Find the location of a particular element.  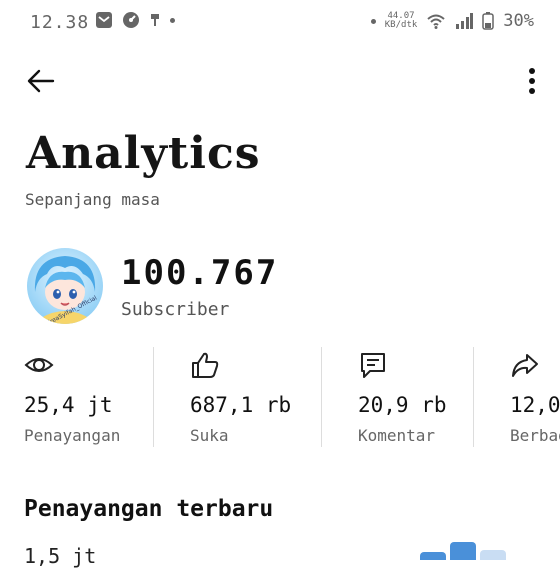

wifi-icon is located at coordinates (436, 21).